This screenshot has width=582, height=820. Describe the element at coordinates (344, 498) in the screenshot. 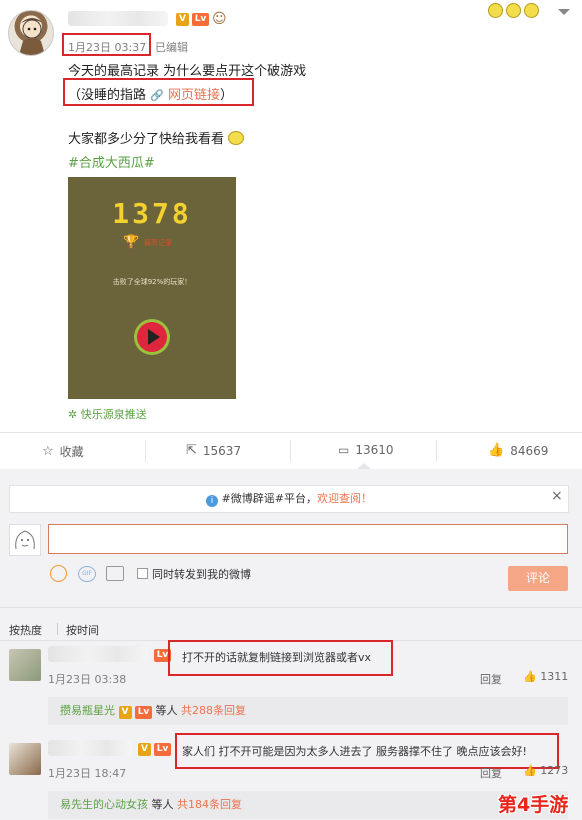

I see `notice-link: 欢迎查阅！` at that location.